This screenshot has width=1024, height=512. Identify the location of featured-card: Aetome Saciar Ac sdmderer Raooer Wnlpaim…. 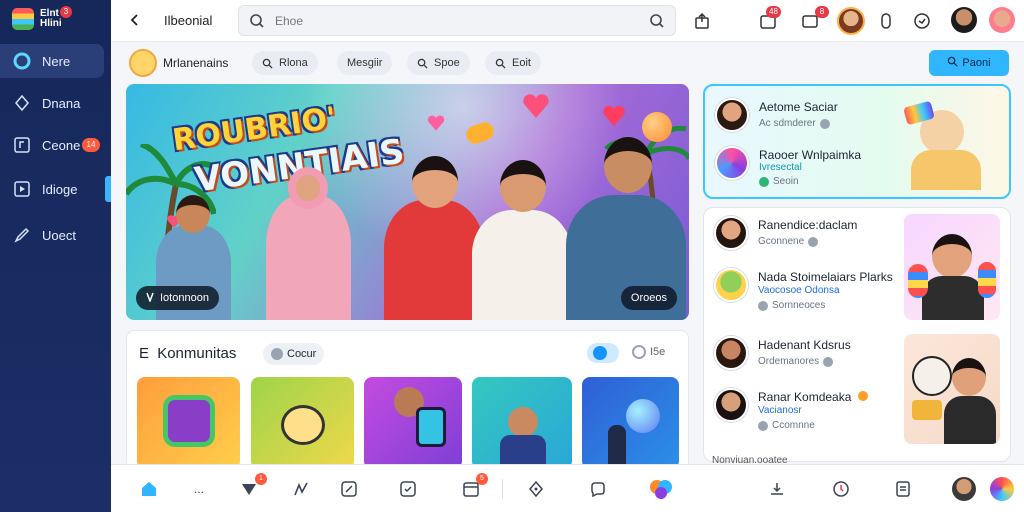
(857, 141).